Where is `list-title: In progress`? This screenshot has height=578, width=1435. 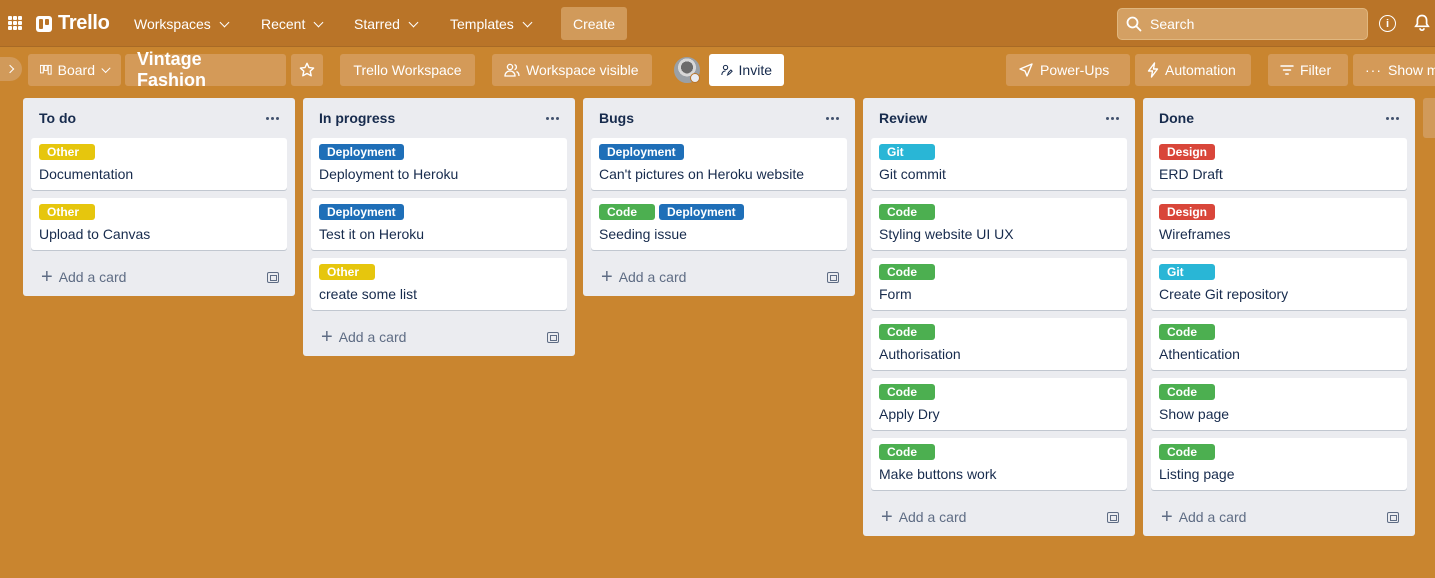
list-title: In progress is located at coordinates (357, 118).